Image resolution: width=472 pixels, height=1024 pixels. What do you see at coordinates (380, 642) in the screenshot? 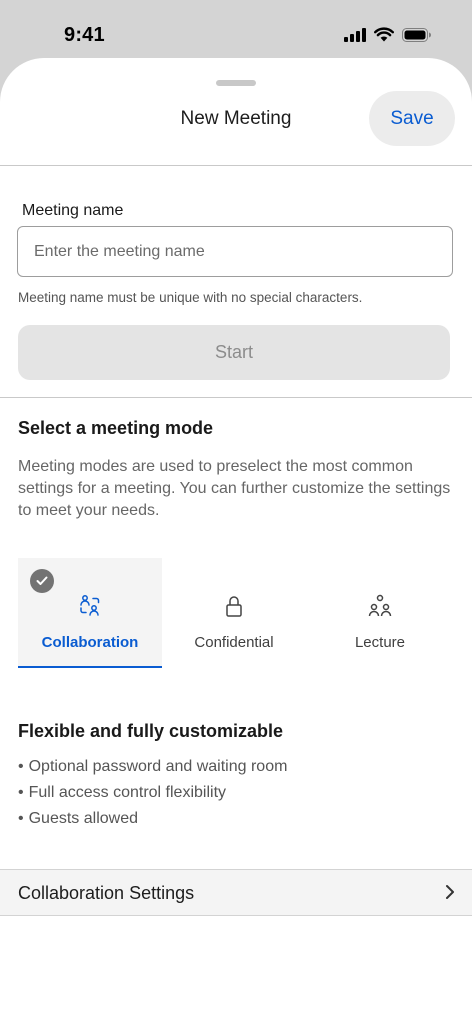
I see `mode-label-lecture: Lecture` at bounding box center [380, 642].